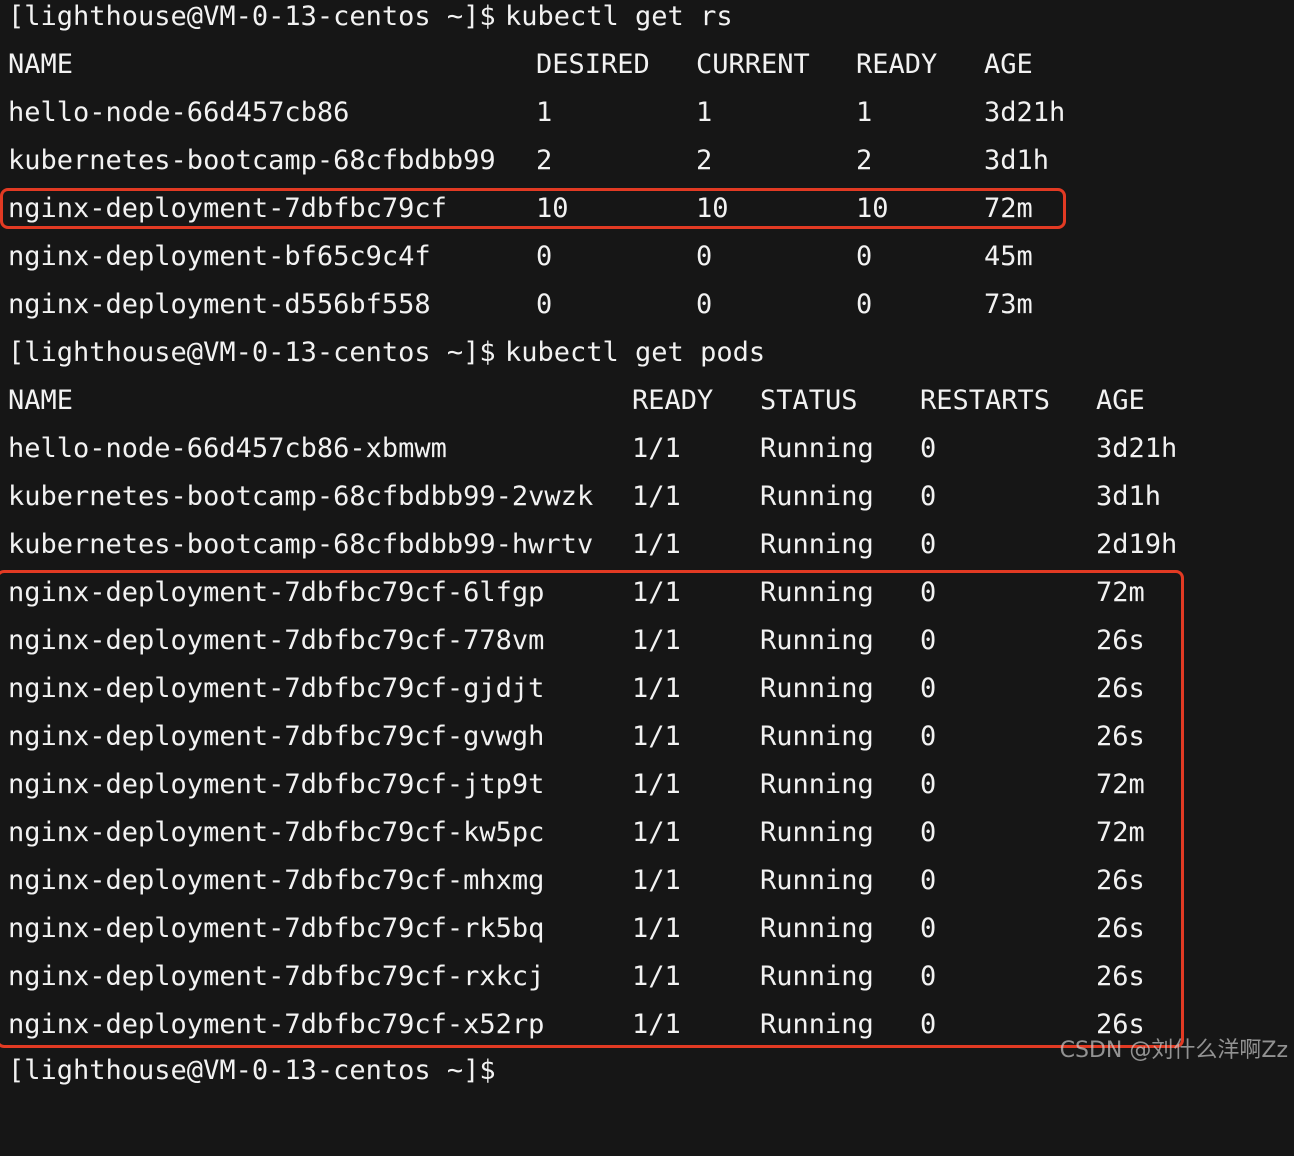  I want to click on rs-age: 3d1h, so click(1017, 160).